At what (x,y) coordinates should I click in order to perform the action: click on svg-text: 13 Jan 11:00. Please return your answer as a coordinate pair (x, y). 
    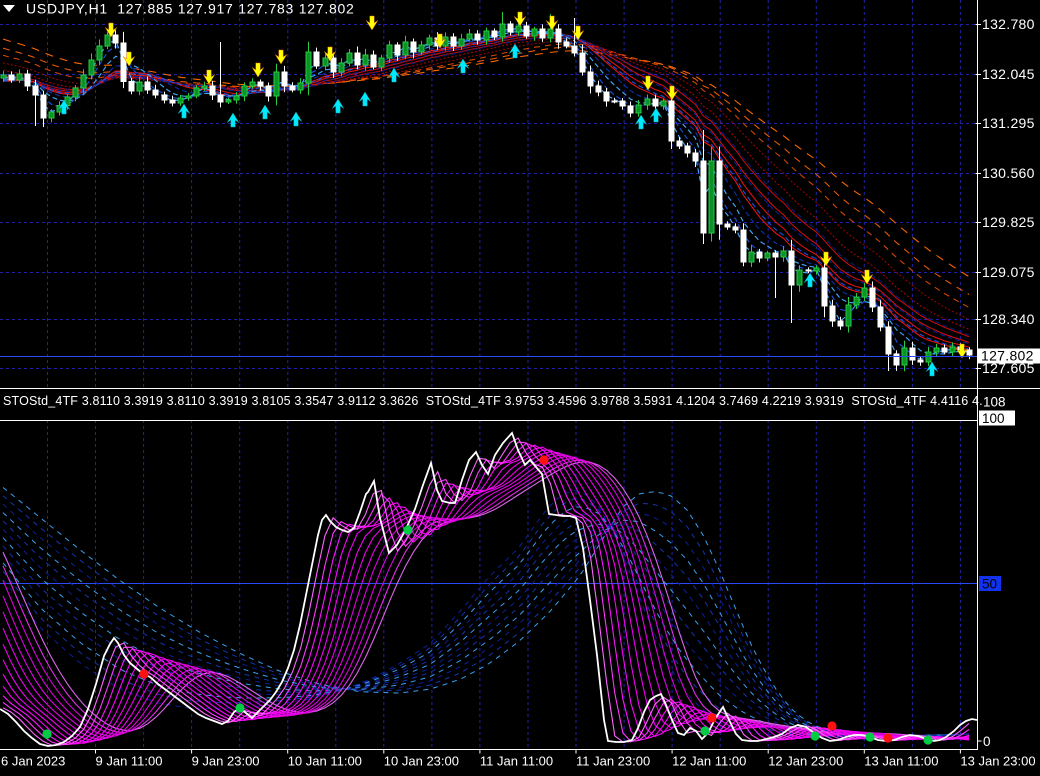
    Looking at the image, I should click on (901, 761).